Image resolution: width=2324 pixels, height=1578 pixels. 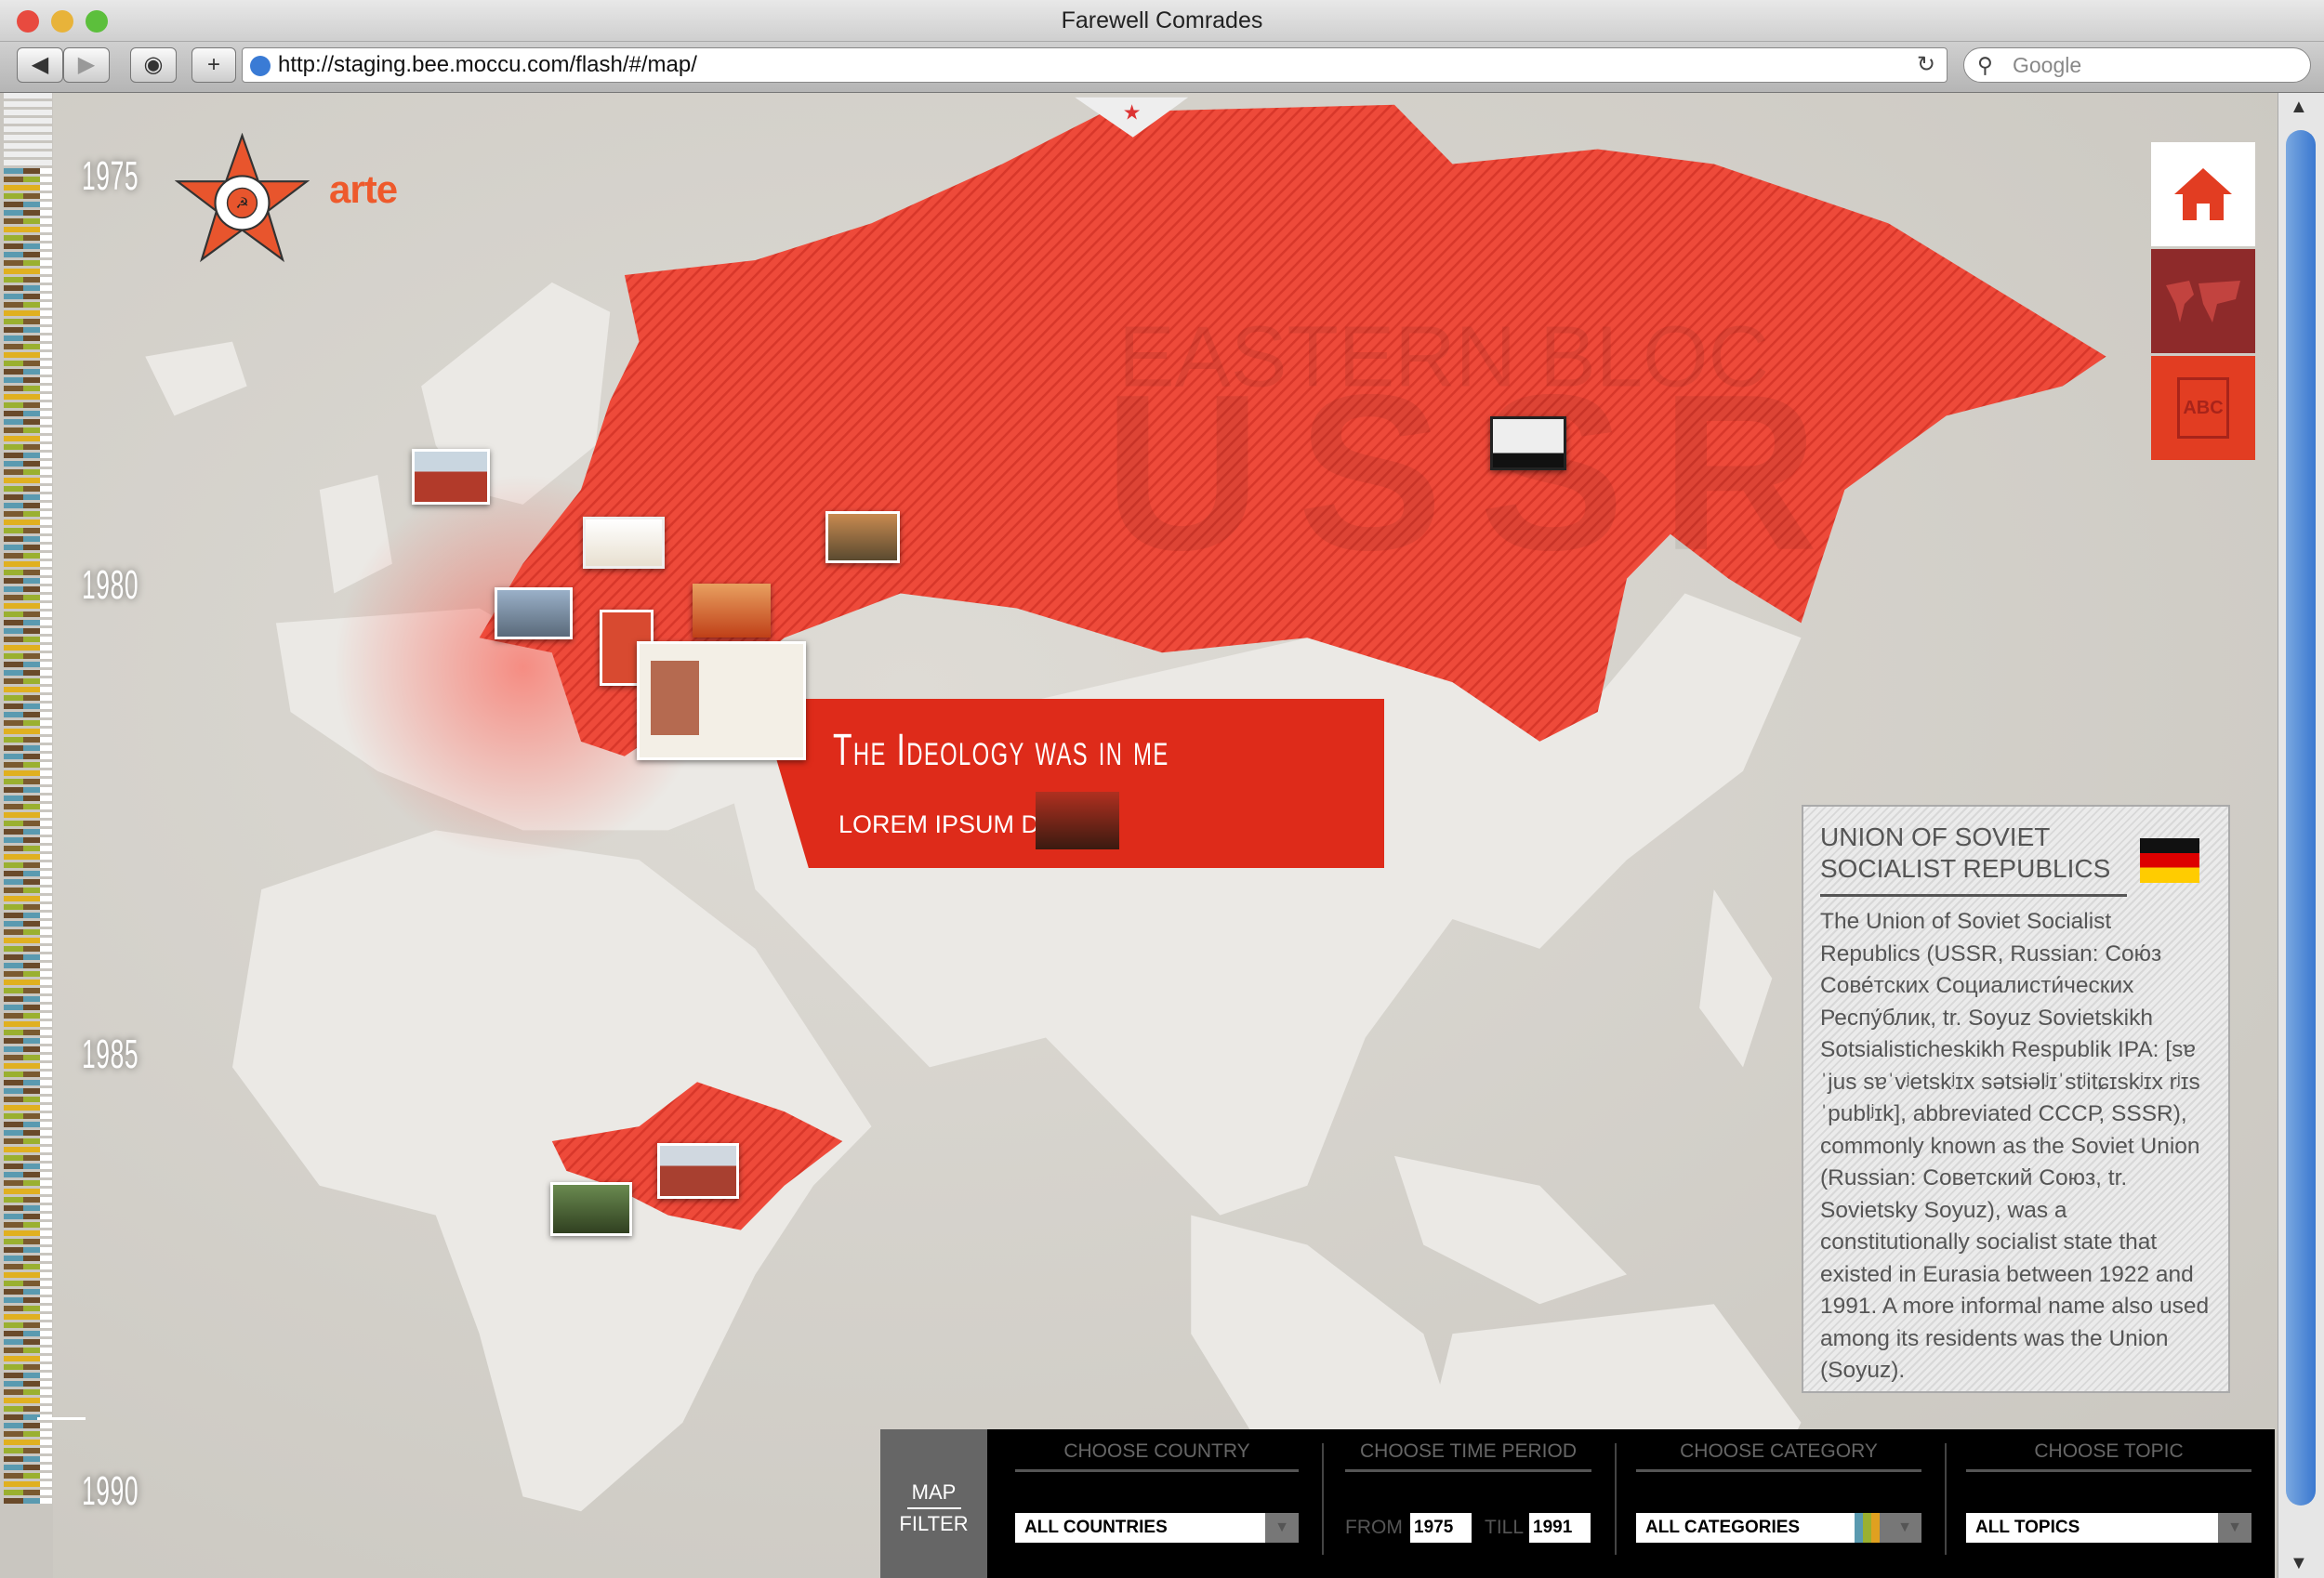 I want to click on country-select: ALL COUNTRIES ▼, so click(x=1157, y=1528).